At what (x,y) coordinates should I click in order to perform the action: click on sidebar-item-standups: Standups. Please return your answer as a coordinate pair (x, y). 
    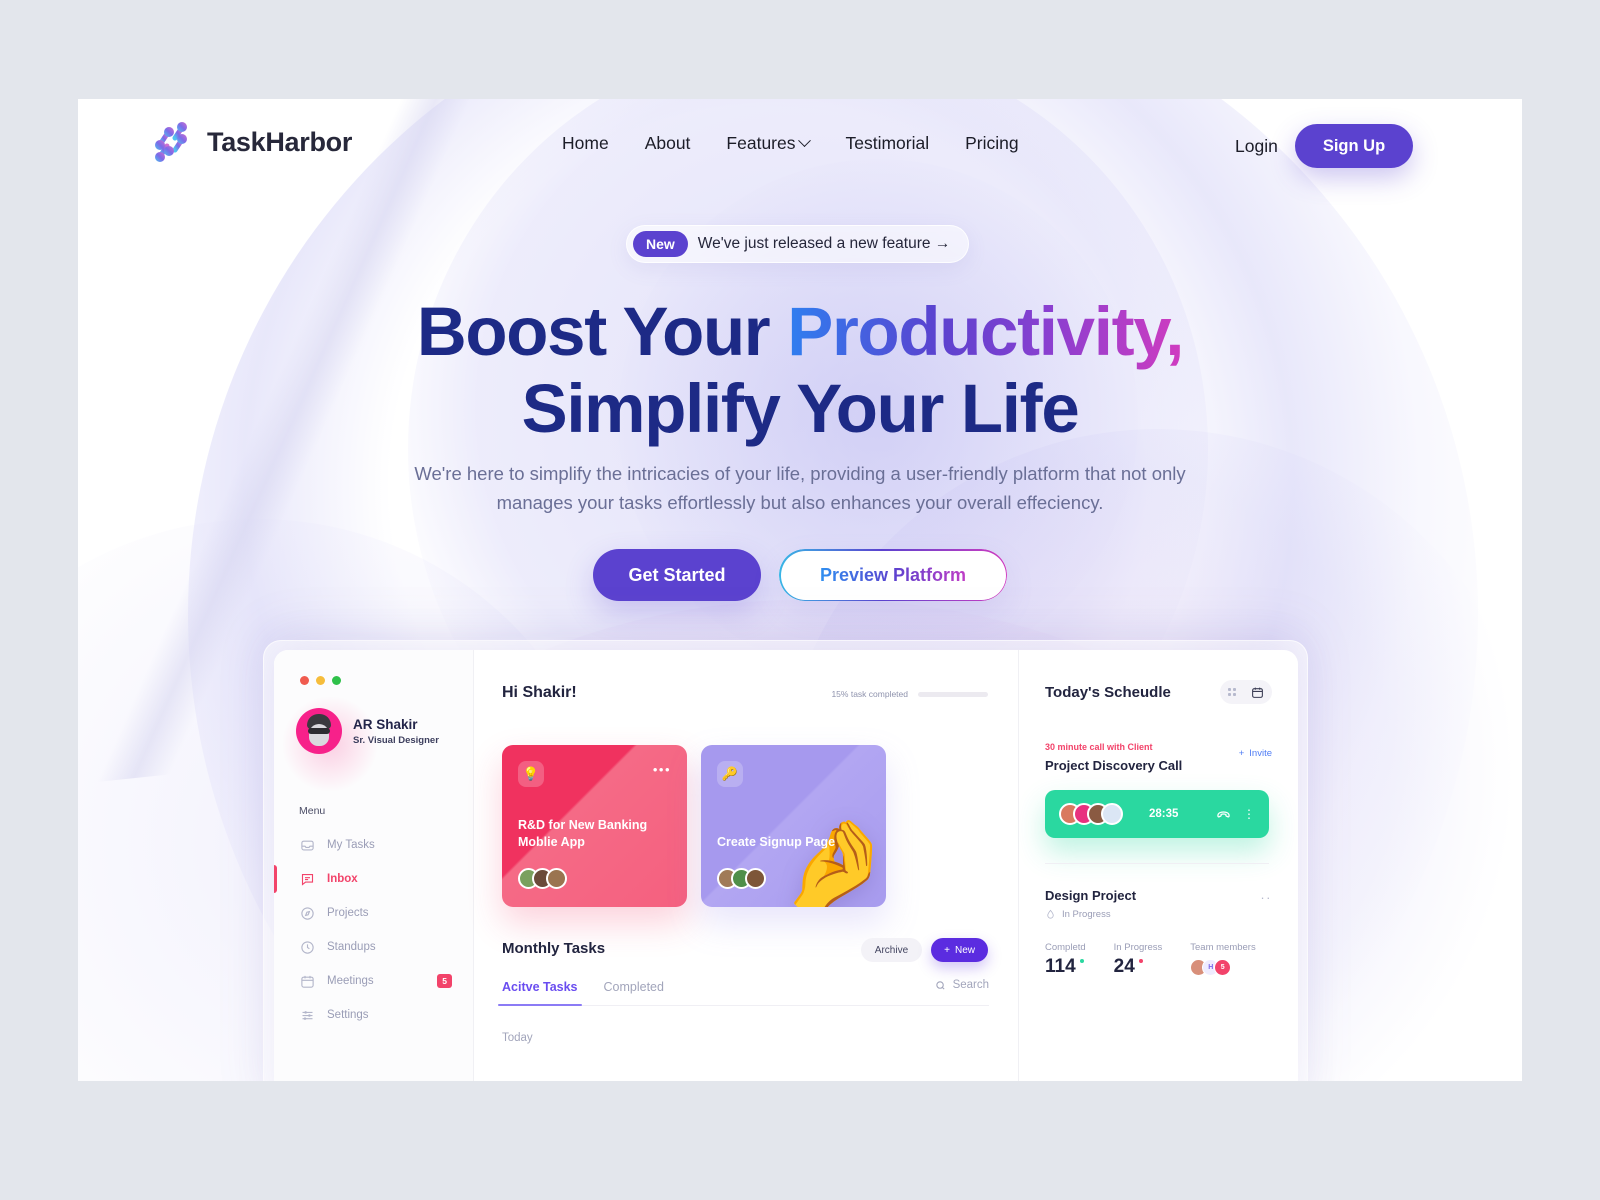
    Looking at the image, I should click on (374, 947).